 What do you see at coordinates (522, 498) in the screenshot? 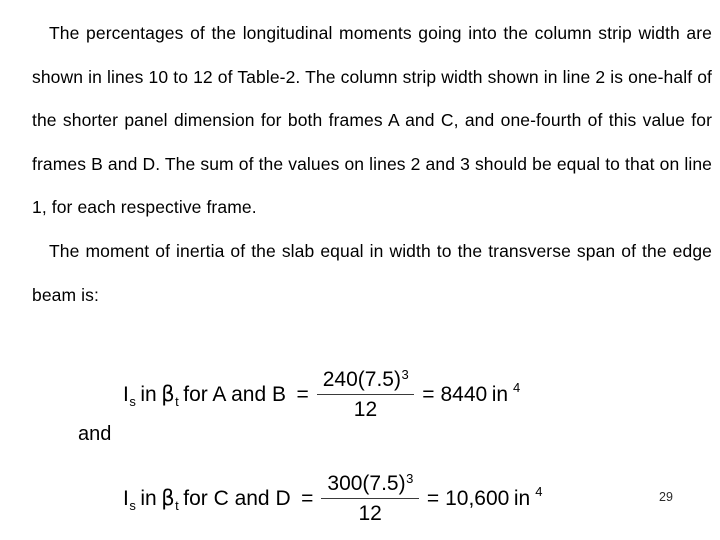
I see `equation-2-result-unit: in` at bounding box center [522, 498].